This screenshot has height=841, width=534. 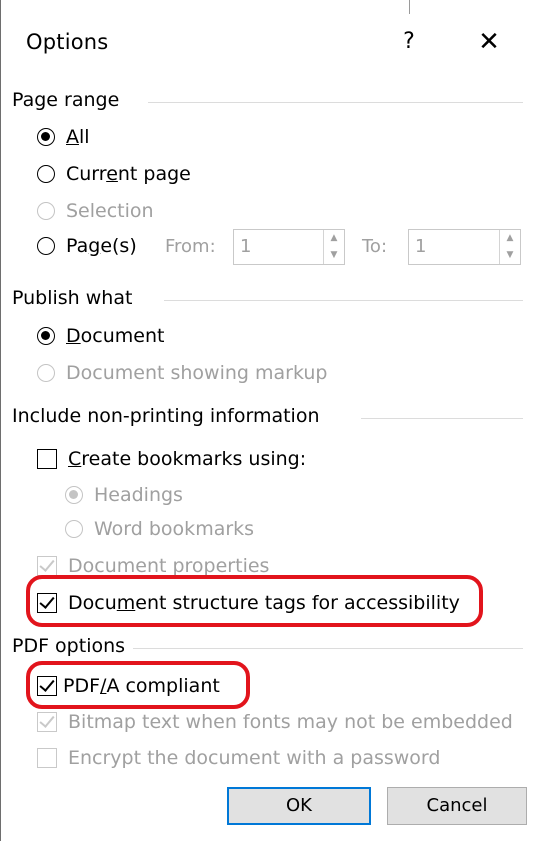 I want to click on pdf-options-divider, so click(x=328, y=648).